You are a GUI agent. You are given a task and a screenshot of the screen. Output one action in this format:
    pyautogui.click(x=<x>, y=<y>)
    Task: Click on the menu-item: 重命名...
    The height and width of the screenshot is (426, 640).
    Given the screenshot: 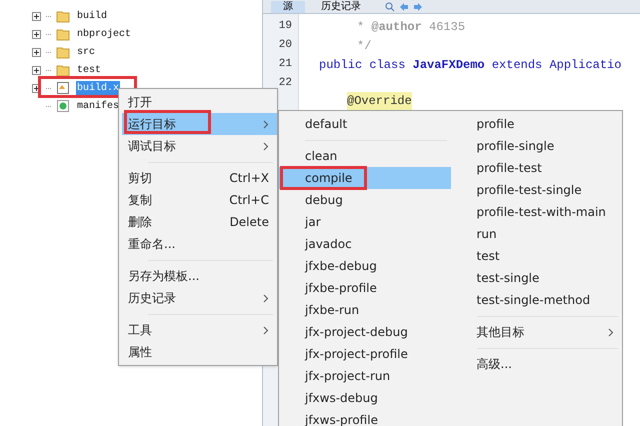 What is the action you would take?
    pyautogui.click(x=199, y=244)
    